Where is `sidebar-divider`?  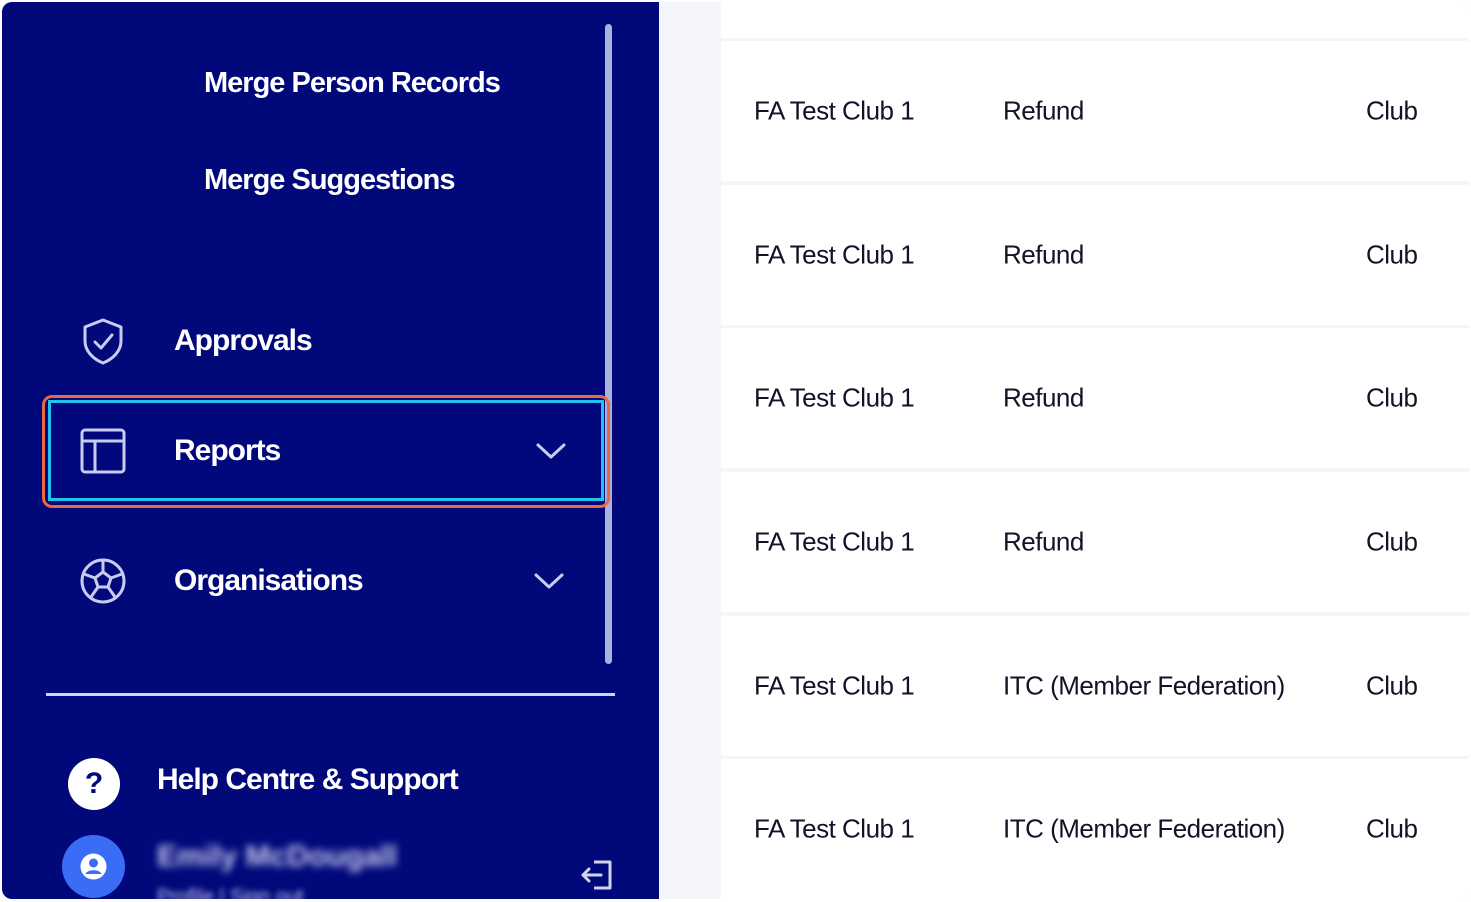
sidebar-divider is located at coordinates (330, 694).